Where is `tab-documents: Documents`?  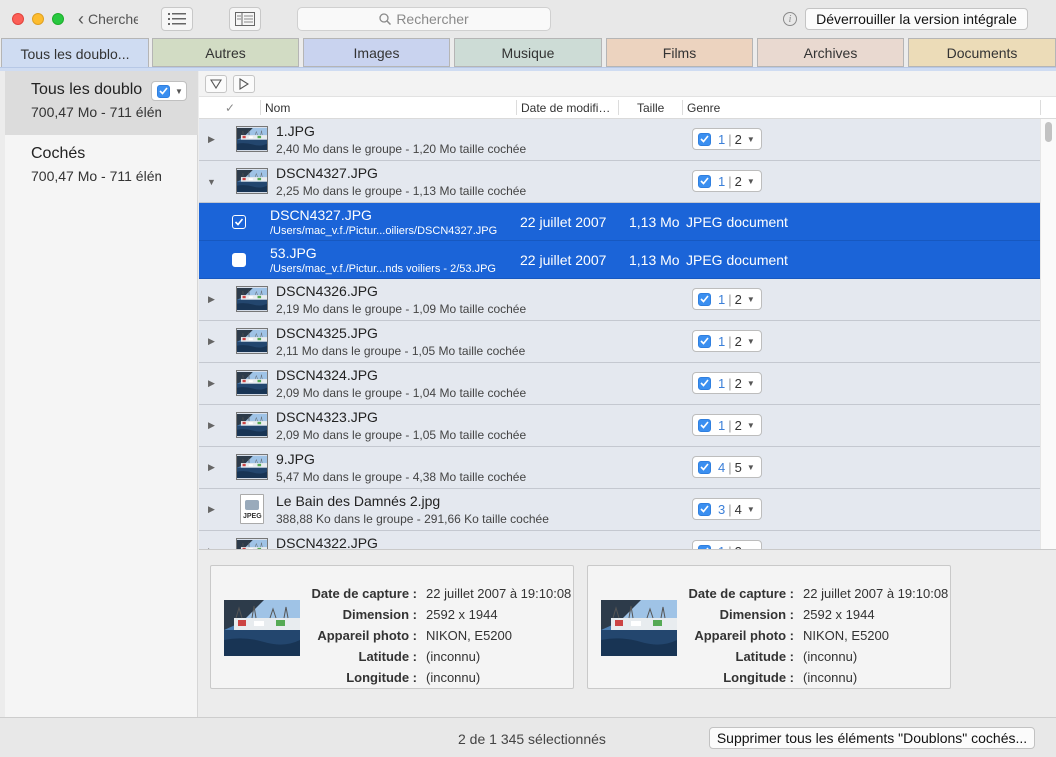
tab-documents: Documents is located at coordinates (982, 52).